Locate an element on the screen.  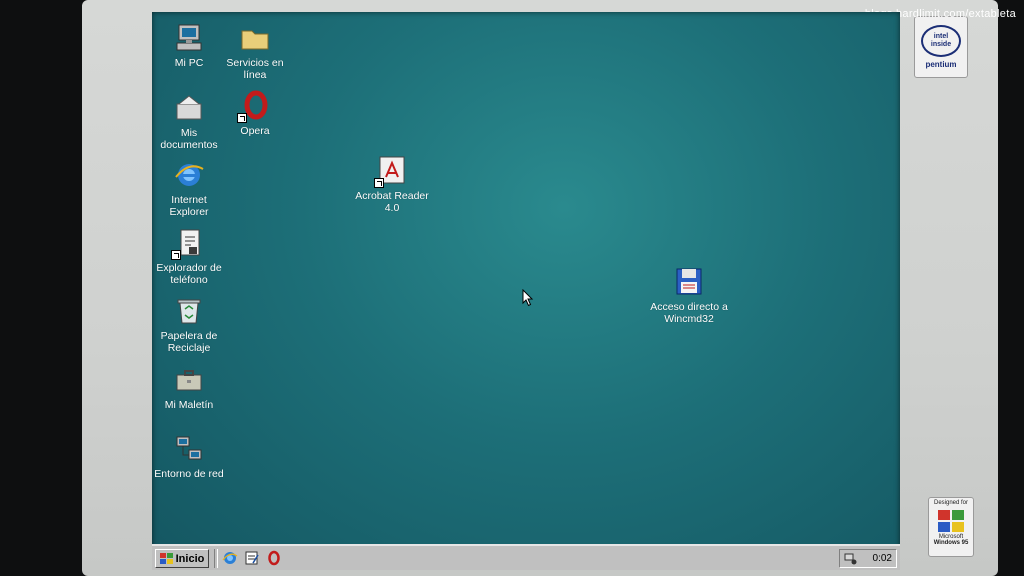
taskbar: Inicio 0:02 is located at coordinates (526, 557).